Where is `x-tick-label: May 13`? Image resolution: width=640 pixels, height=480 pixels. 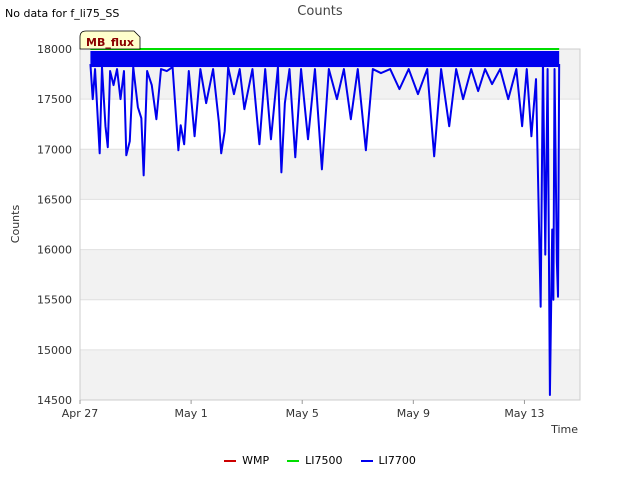
x-tick-label: May 13 is located at coordinates (524, 413).